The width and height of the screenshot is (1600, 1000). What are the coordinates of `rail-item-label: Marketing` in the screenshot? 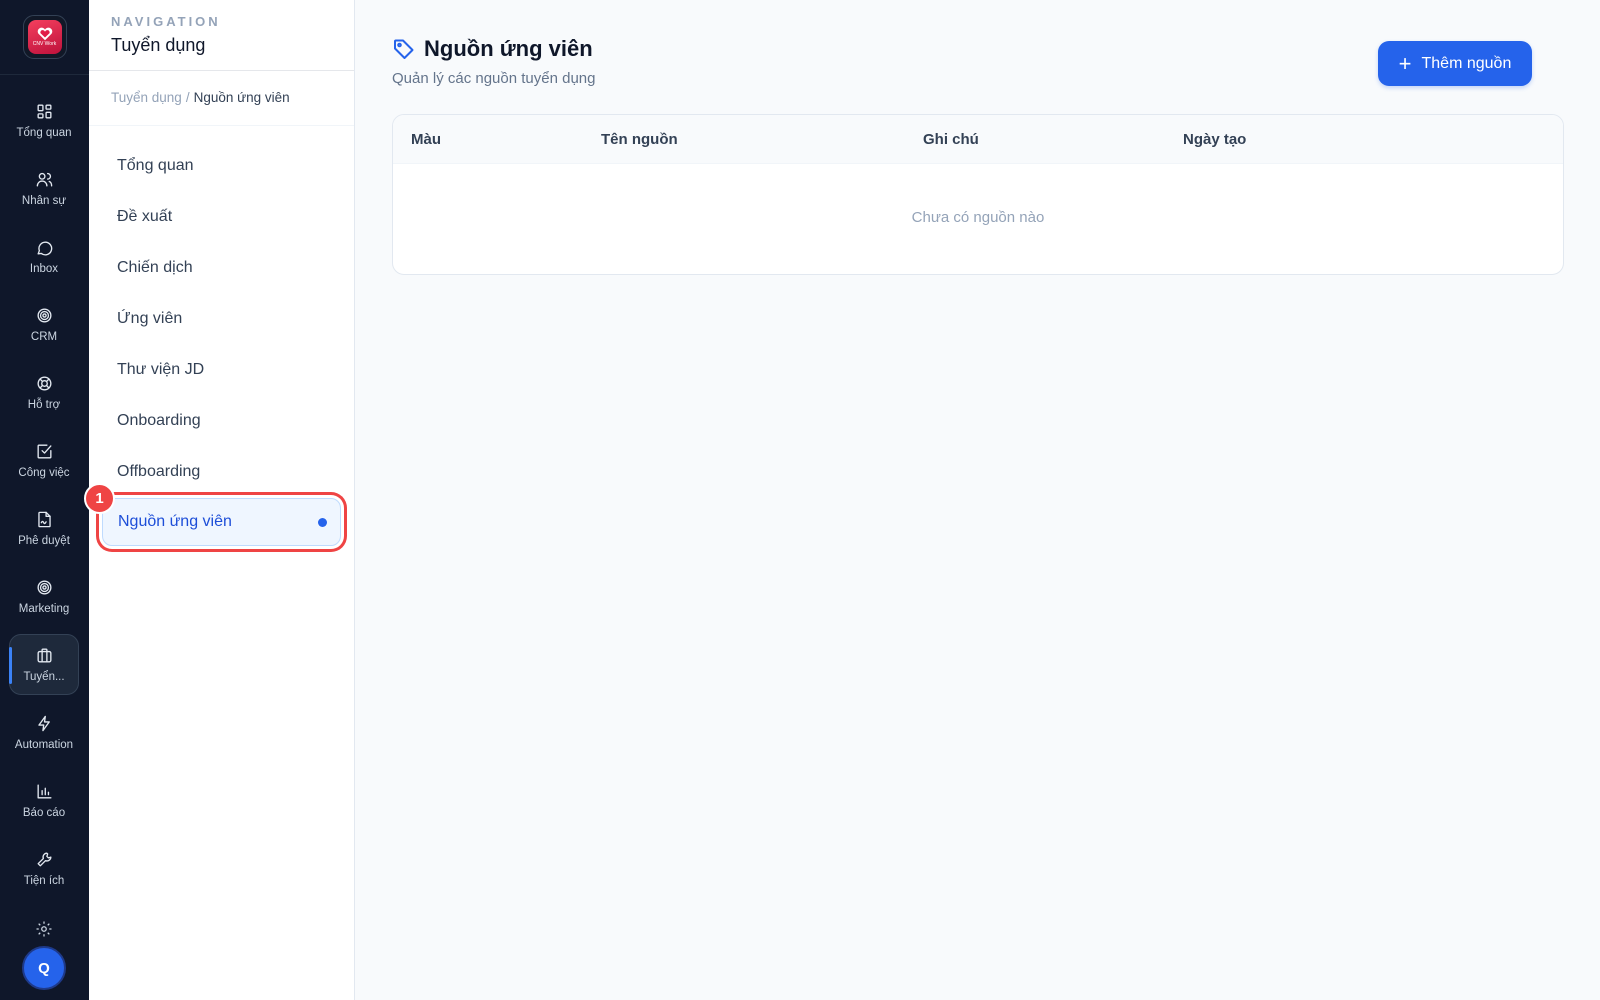 It's located at (44, 609).